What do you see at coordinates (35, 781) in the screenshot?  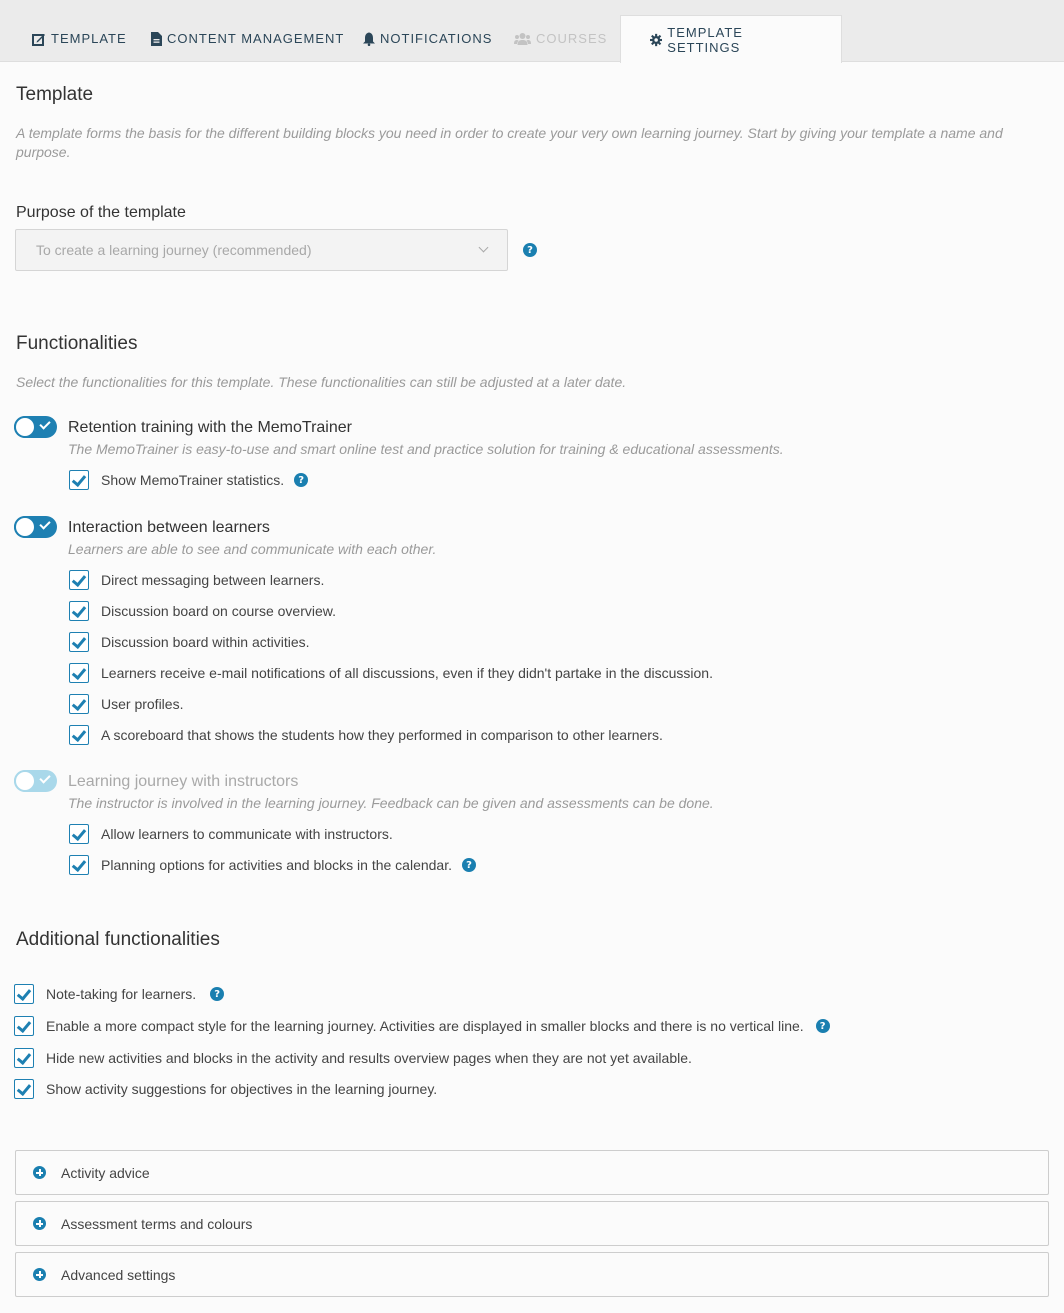 I see `instructors-toggle` at bounding box center [35, 781].